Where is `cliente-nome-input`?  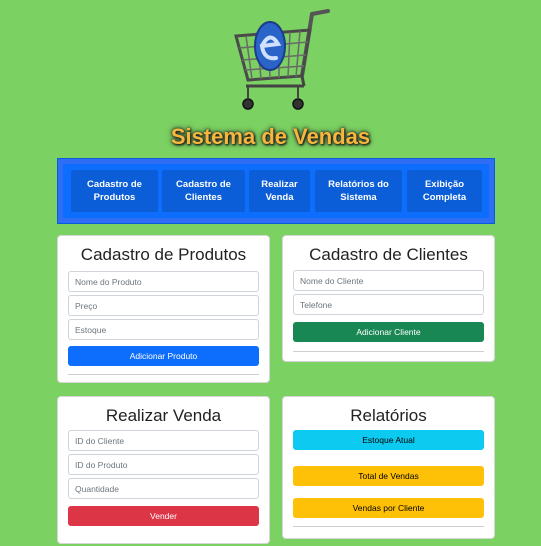
cliente-nome-input is located at coordinates (388, 280).